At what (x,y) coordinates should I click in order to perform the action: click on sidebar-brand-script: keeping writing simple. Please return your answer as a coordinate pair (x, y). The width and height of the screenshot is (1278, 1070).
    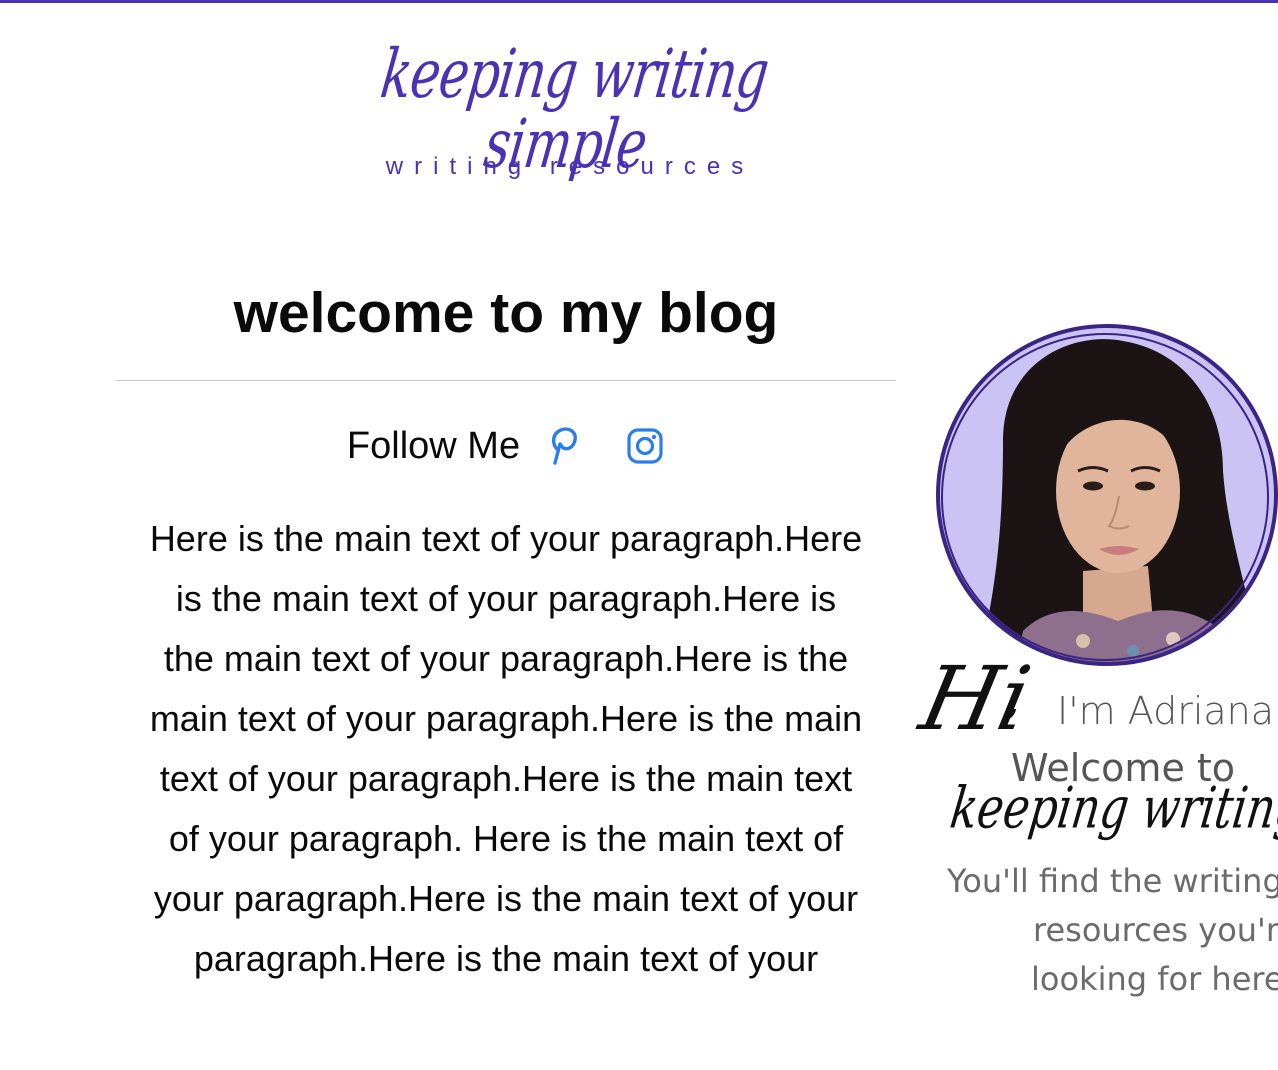
    Looking at the image, I should click on (1112, 808).